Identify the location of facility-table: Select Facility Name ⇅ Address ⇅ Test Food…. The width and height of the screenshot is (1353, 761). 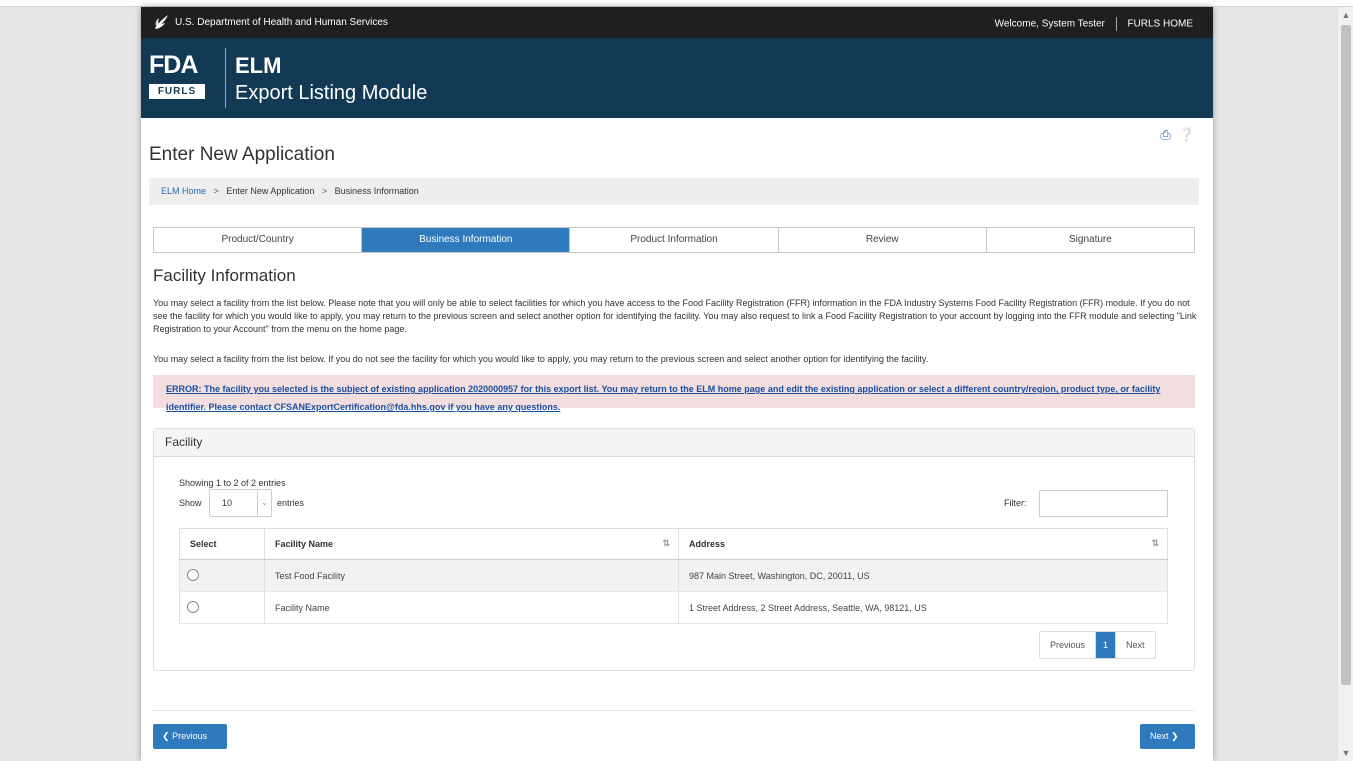
(673, 576).